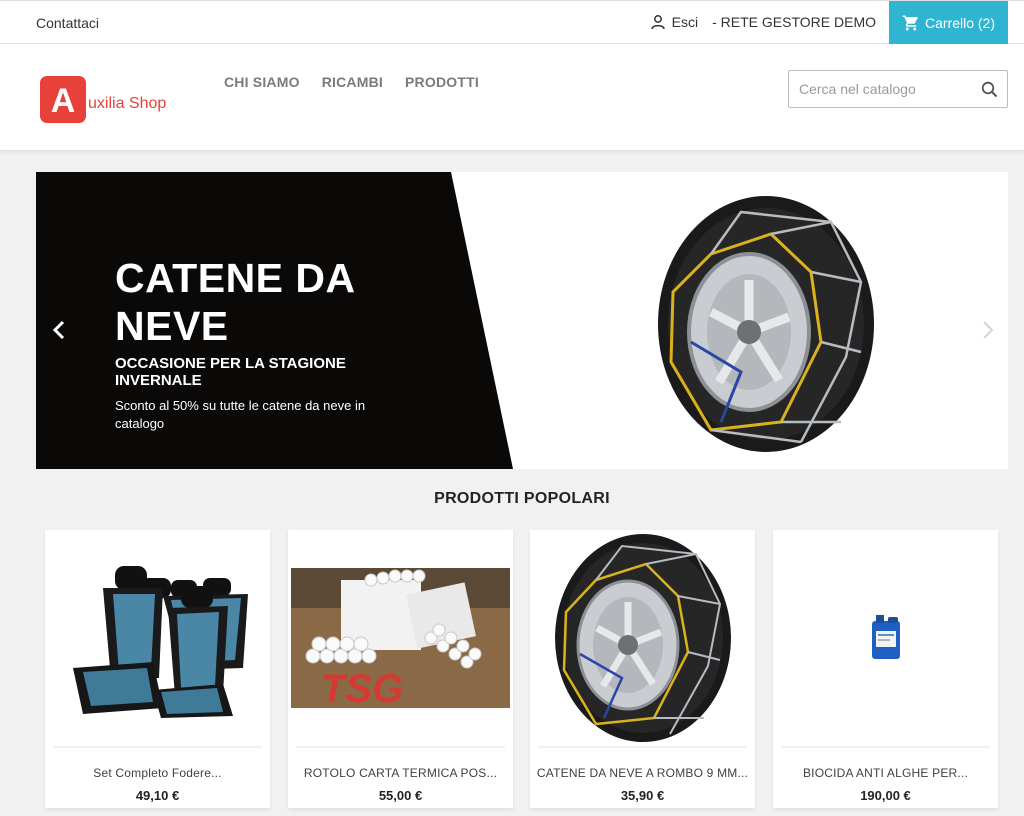 This screenshot has height=816, width=1024. Describe the element at coordinates (766, 324) in the screenshot. I see `snow-chain-wheel-image` at that location.